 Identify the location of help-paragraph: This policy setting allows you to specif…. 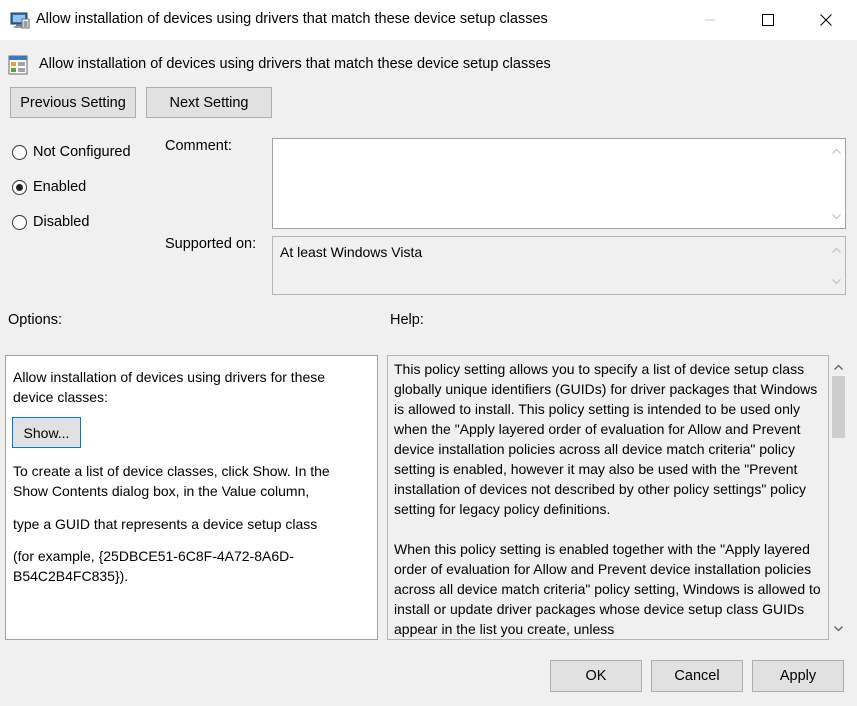
(606, 439).